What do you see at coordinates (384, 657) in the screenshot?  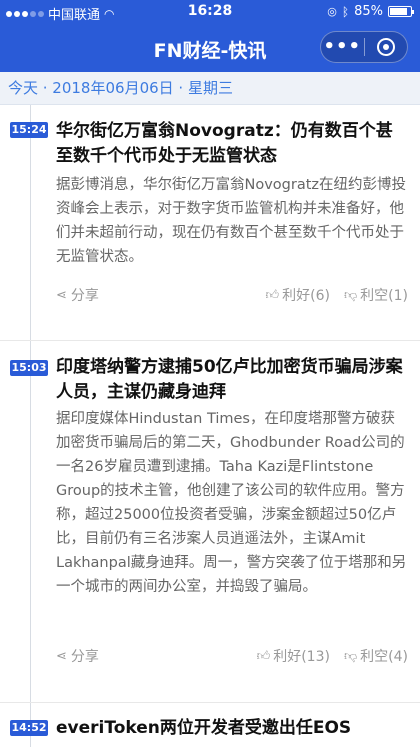 I see `bearish-label: 利空(4)` at bounding box center [384, 657].